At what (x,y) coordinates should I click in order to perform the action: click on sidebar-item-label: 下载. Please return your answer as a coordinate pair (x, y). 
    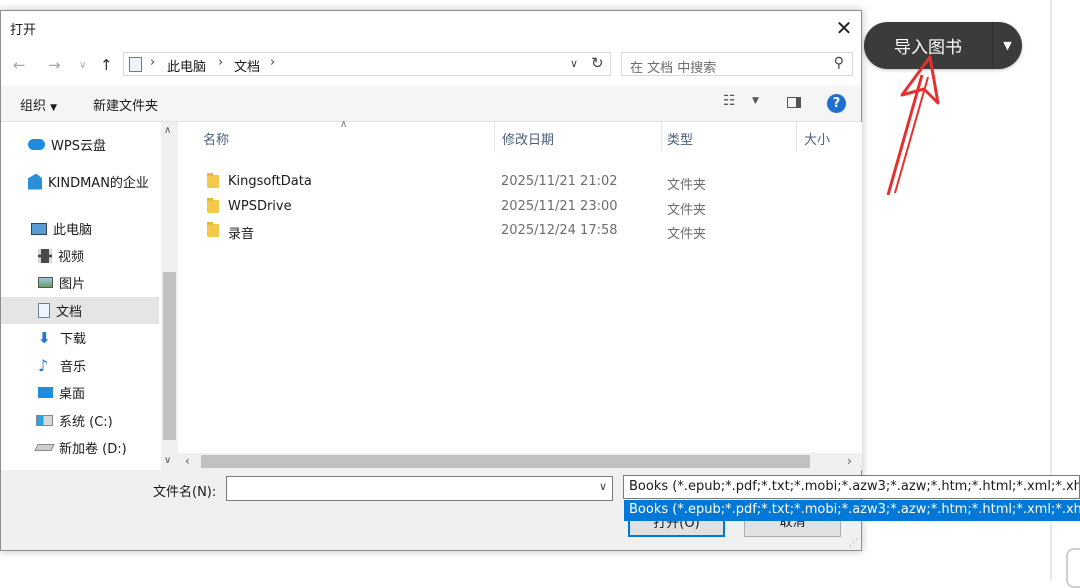
    Looking at the image, I should click on (73, 339).